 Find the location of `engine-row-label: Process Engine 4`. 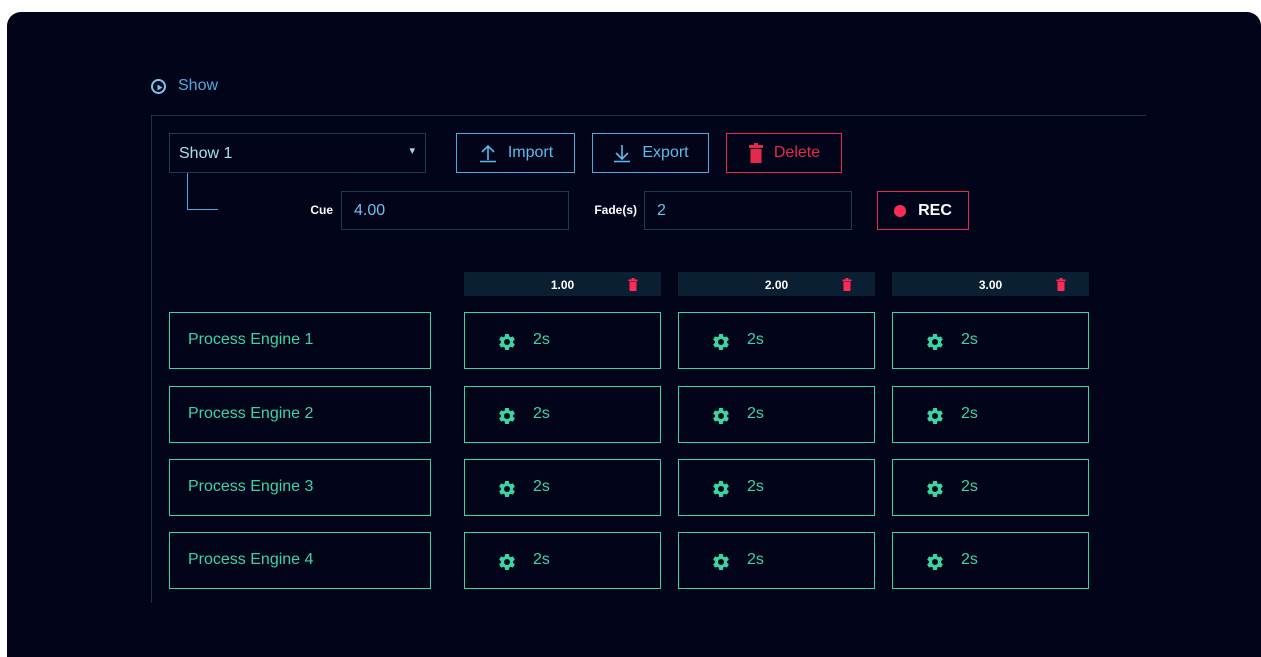

engine-row-label: Process Engine 4 is located at coordinates (300, 560).